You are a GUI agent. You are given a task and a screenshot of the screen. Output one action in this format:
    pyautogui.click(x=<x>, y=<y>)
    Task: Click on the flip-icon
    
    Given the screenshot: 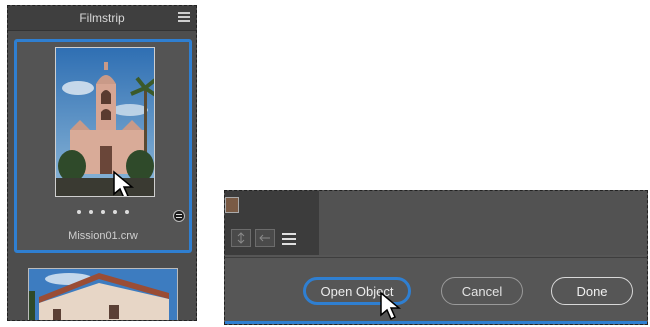 What is the action you would take?
    pyautogui.click(x=265, y=238)
    